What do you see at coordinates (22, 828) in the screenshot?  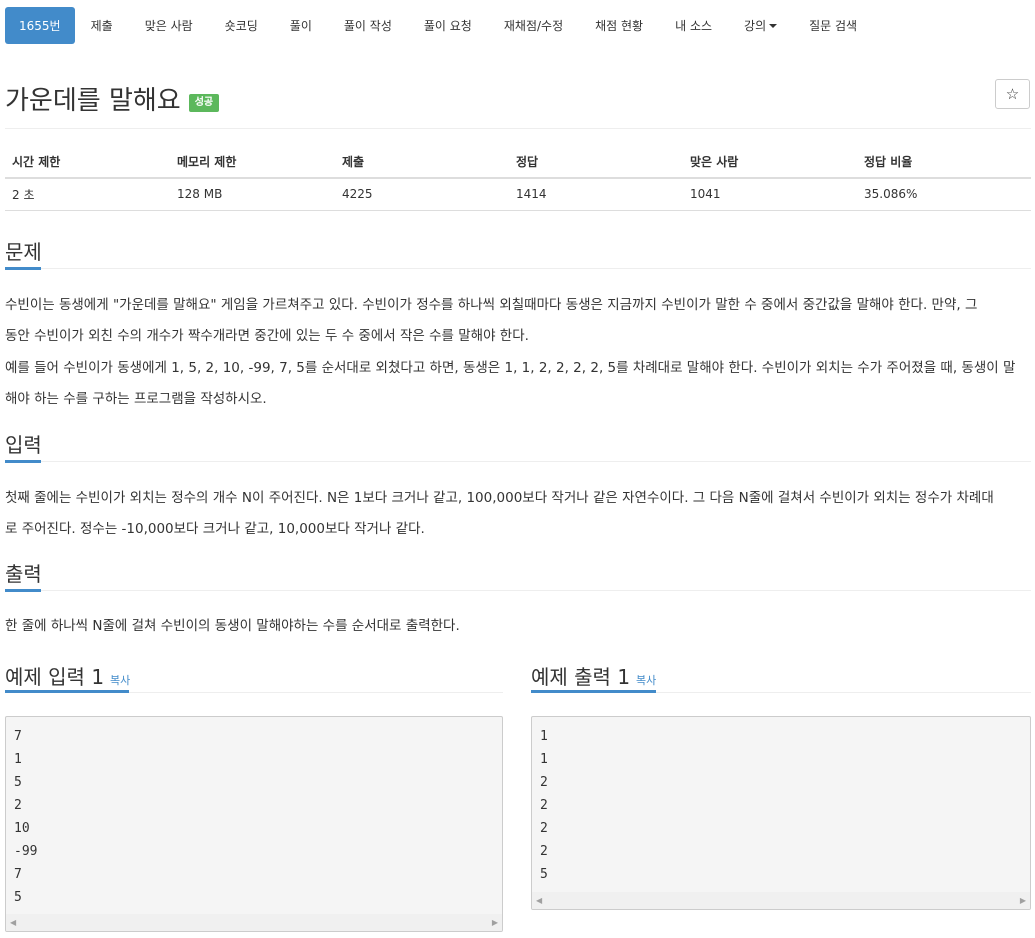 I see `sample-input-line: 10` at bounding box center [22, 828].